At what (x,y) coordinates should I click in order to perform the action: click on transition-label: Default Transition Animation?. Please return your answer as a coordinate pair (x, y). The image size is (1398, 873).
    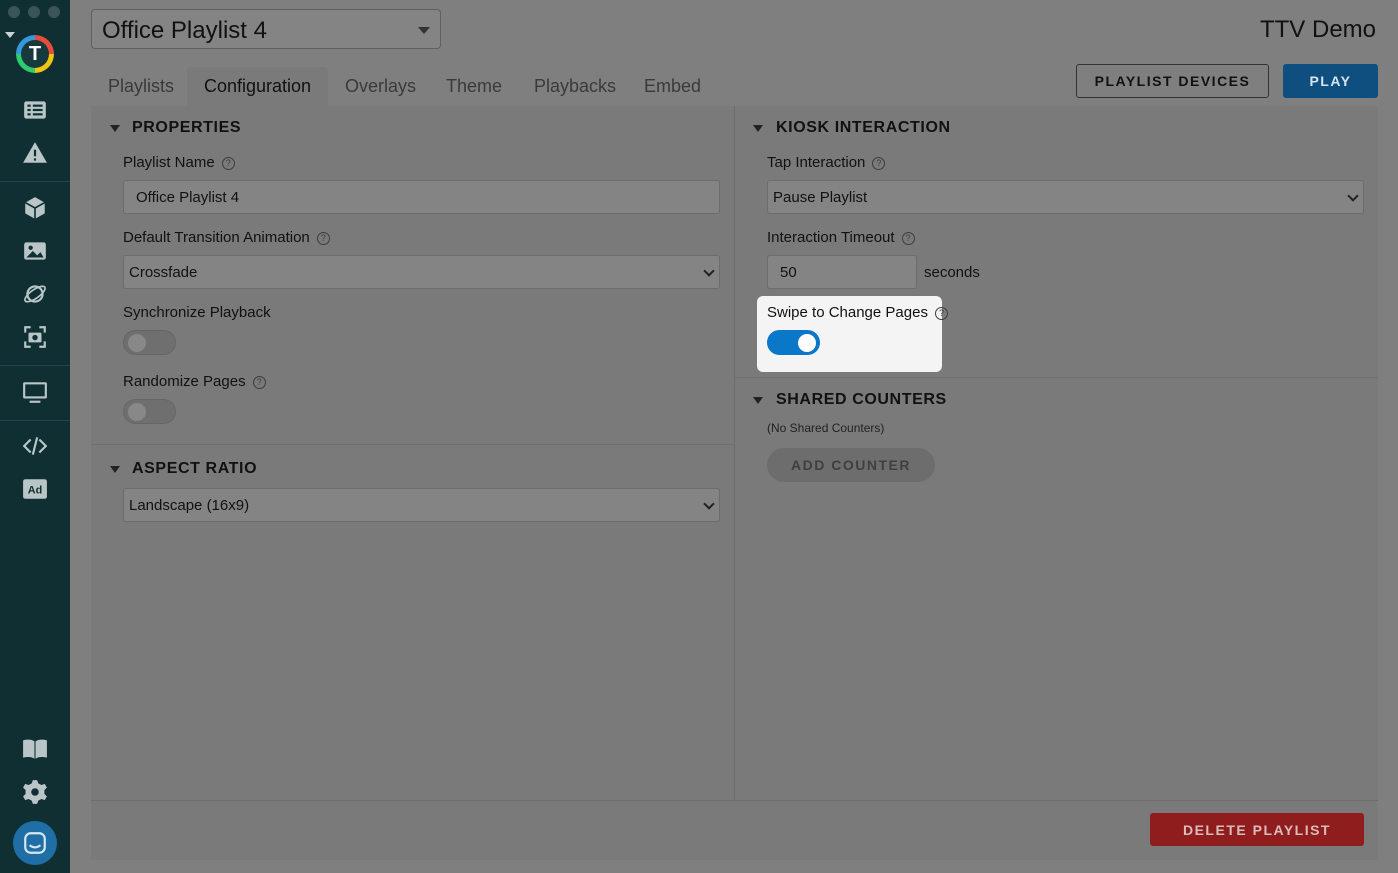
    Looking at the image, I should click on (226, 237).